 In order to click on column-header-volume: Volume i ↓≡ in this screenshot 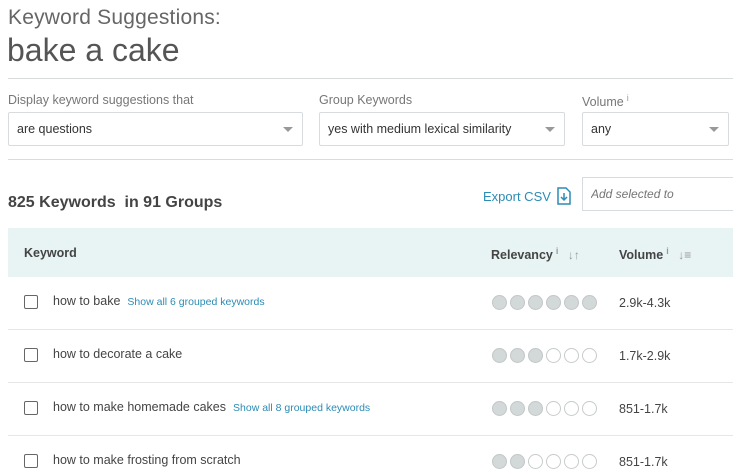, I will do `click(655, 254)`.